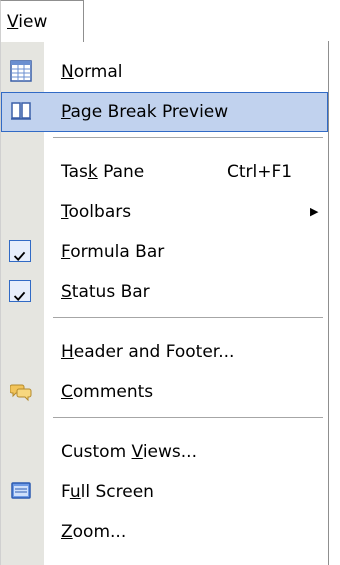  I want to click on view-menu-title: View, so click(42, 21).